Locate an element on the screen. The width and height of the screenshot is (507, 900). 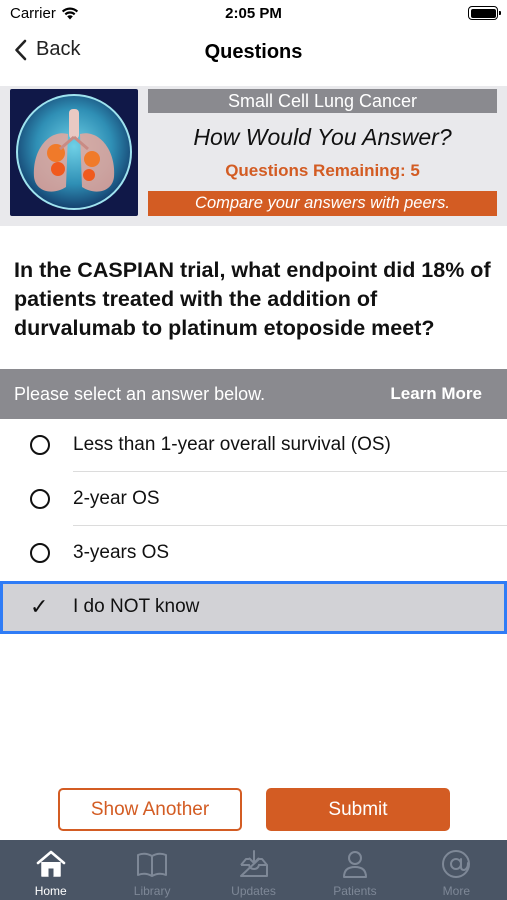
instruction-text: Please select an answer below. is located at coordinates (140, 394).